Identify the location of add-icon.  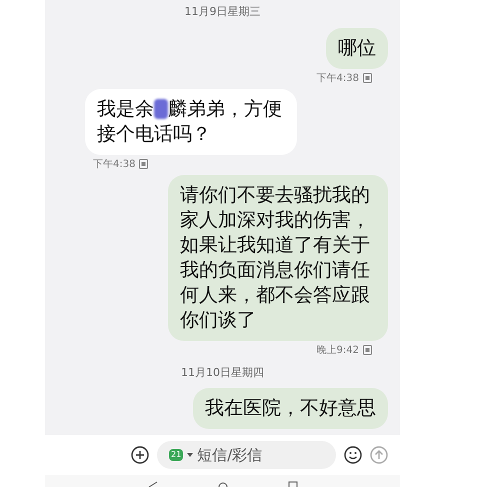
(140, 455).